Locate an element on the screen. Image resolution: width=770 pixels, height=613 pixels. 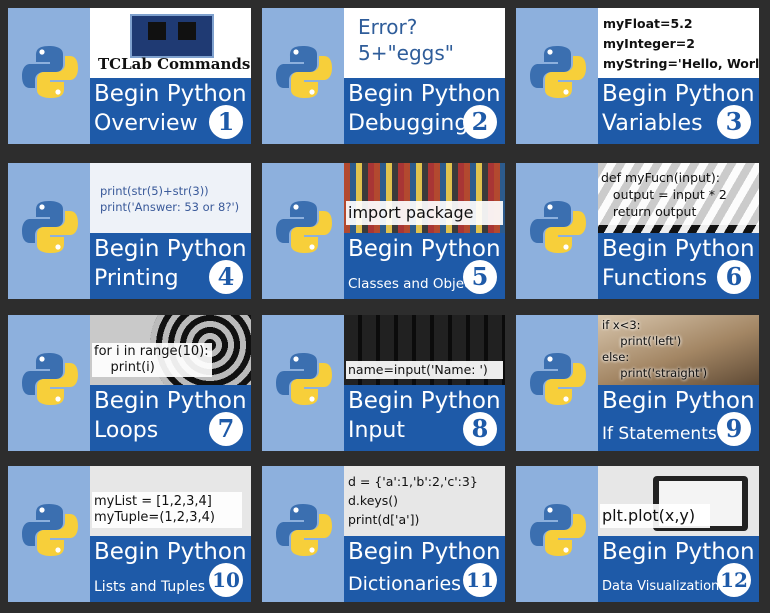
tile-code: import package is located at coordinates (411, 212).